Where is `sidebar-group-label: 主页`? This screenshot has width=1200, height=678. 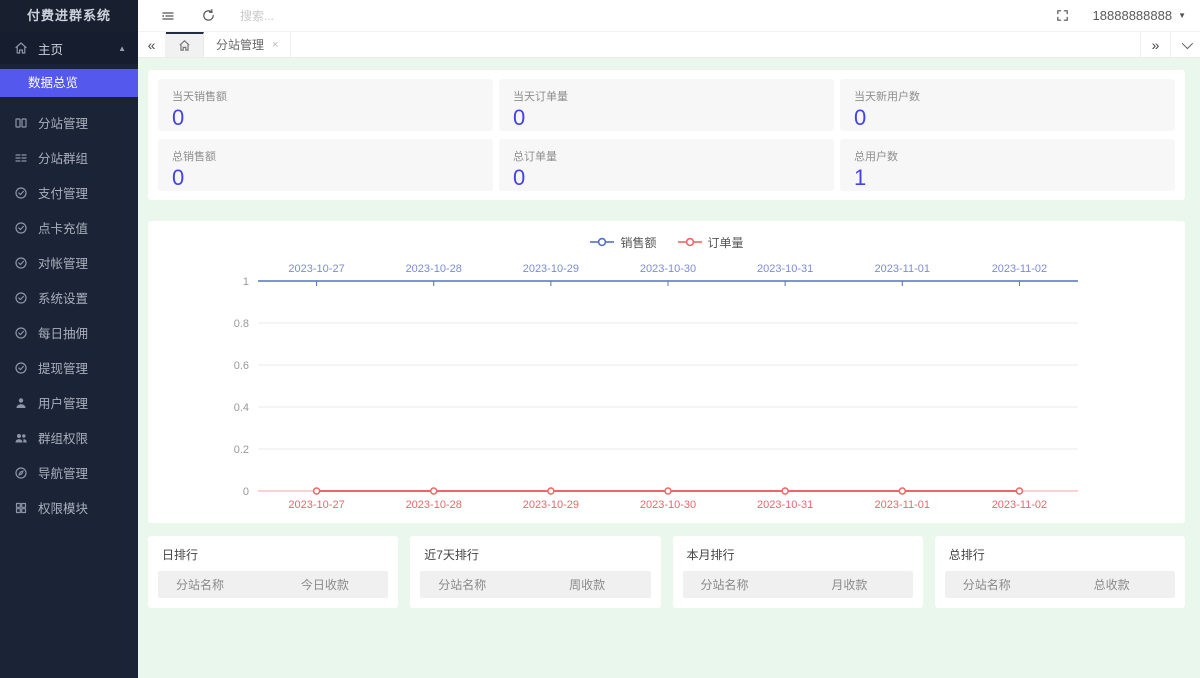 sidebar-group-label: 主页 is located at coordinates (51, 49).